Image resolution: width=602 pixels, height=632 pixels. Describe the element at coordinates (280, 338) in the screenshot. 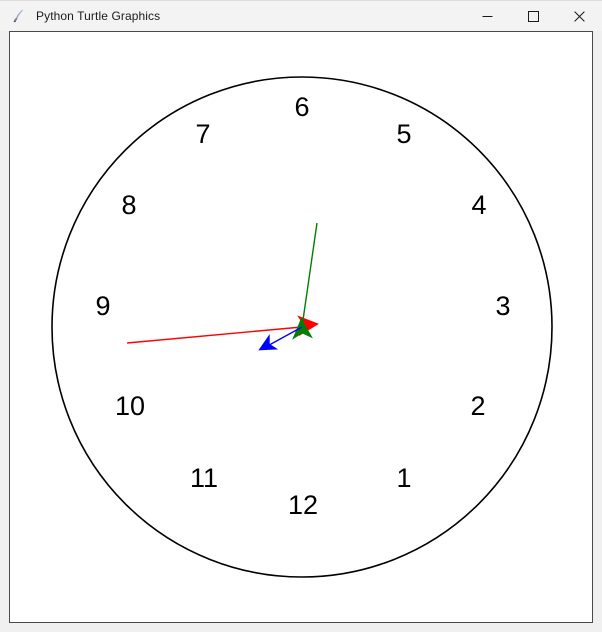

I see `hour-hand` at that location.